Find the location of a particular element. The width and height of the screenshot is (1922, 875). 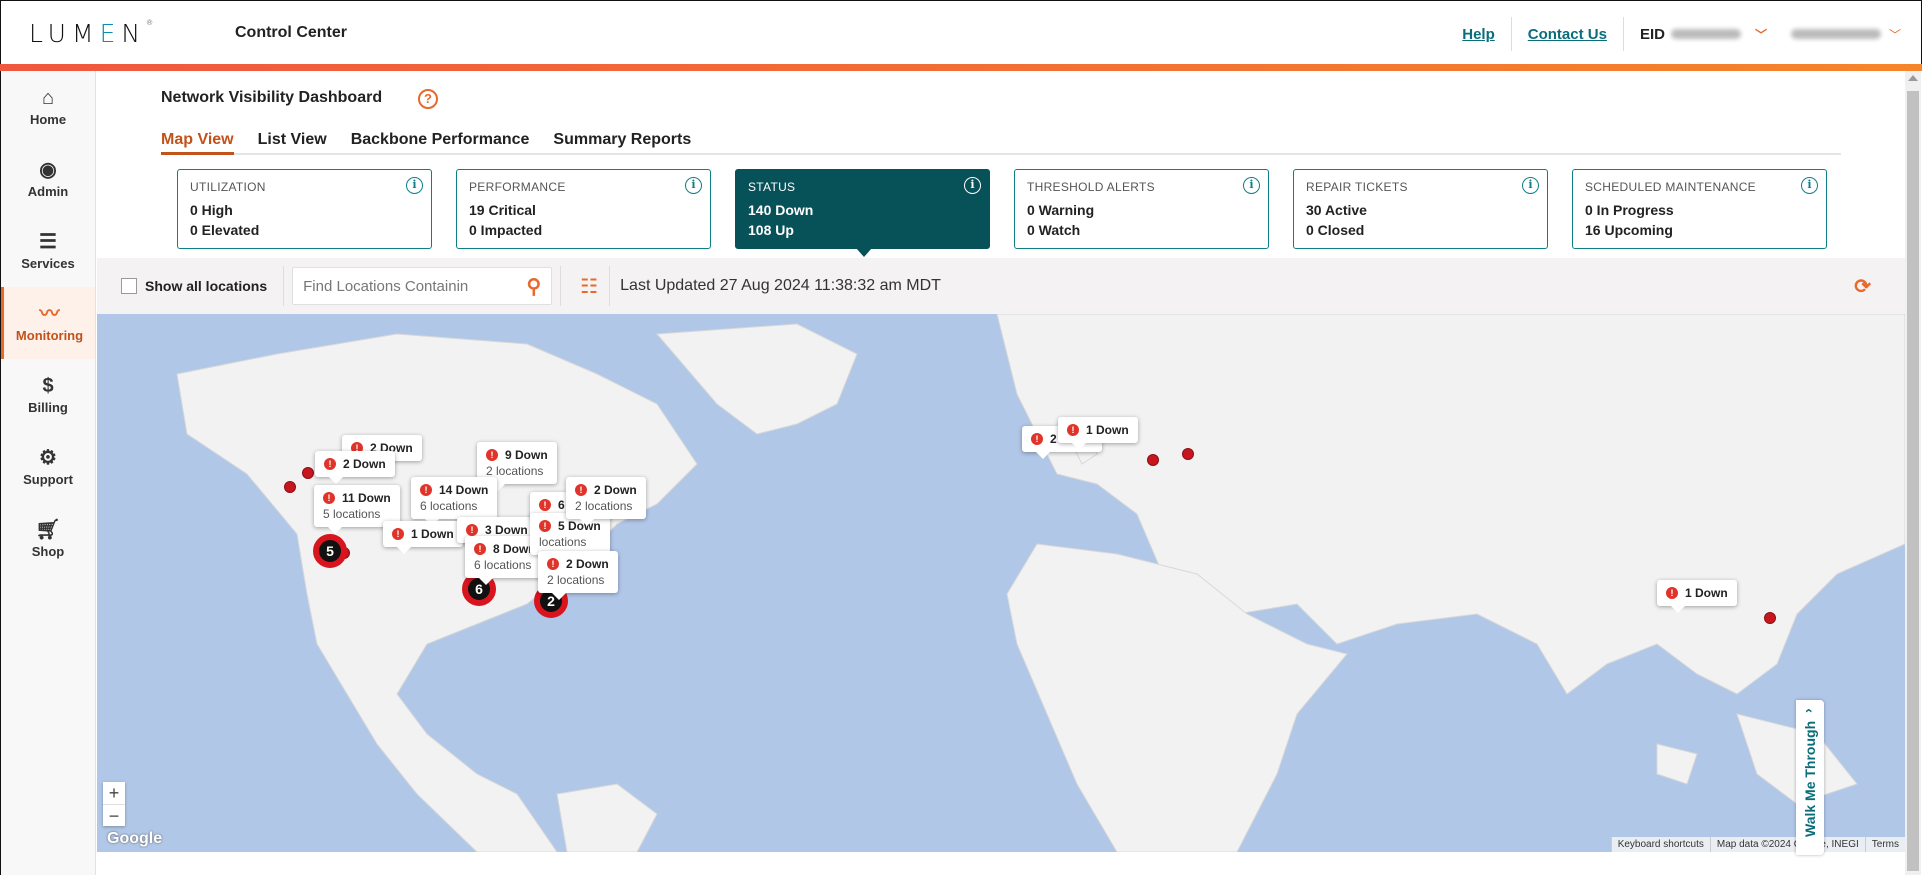

location-search-input: Find Locations Containin ⚲ is located at coordinates (422, 286).